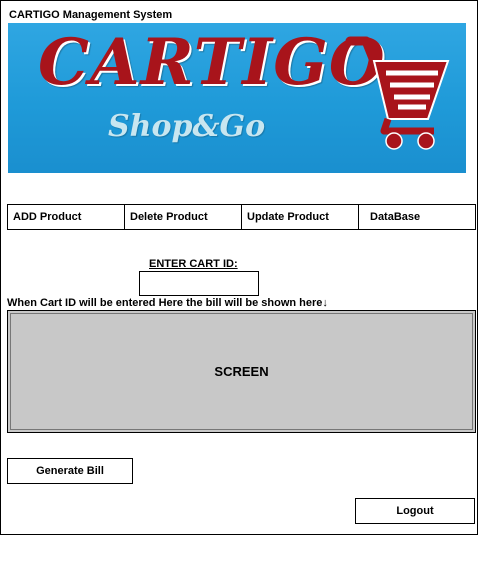 This screenshot has height=569, width=483. Describe the element at coordinates (70, 471) in the screenshot. I see `generate-bill-button: Generate Bill` at that location.